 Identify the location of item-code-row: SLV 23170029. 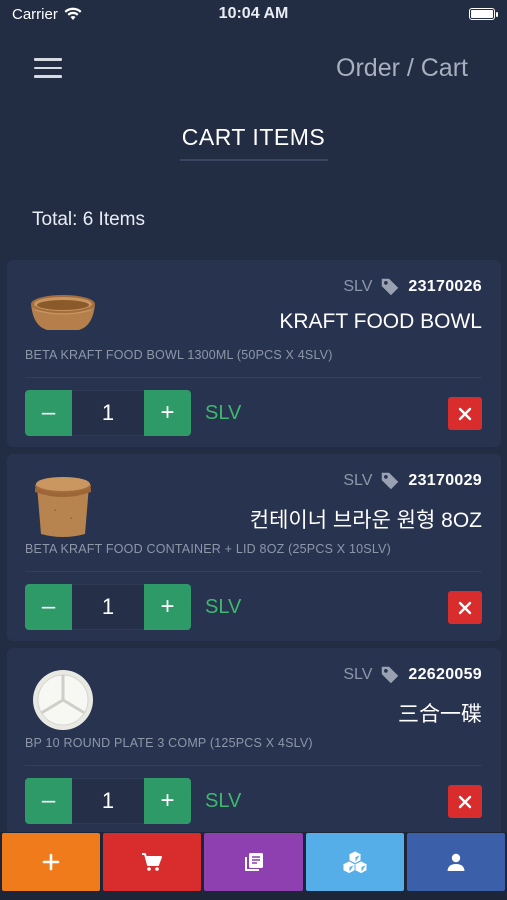
(412, 481).